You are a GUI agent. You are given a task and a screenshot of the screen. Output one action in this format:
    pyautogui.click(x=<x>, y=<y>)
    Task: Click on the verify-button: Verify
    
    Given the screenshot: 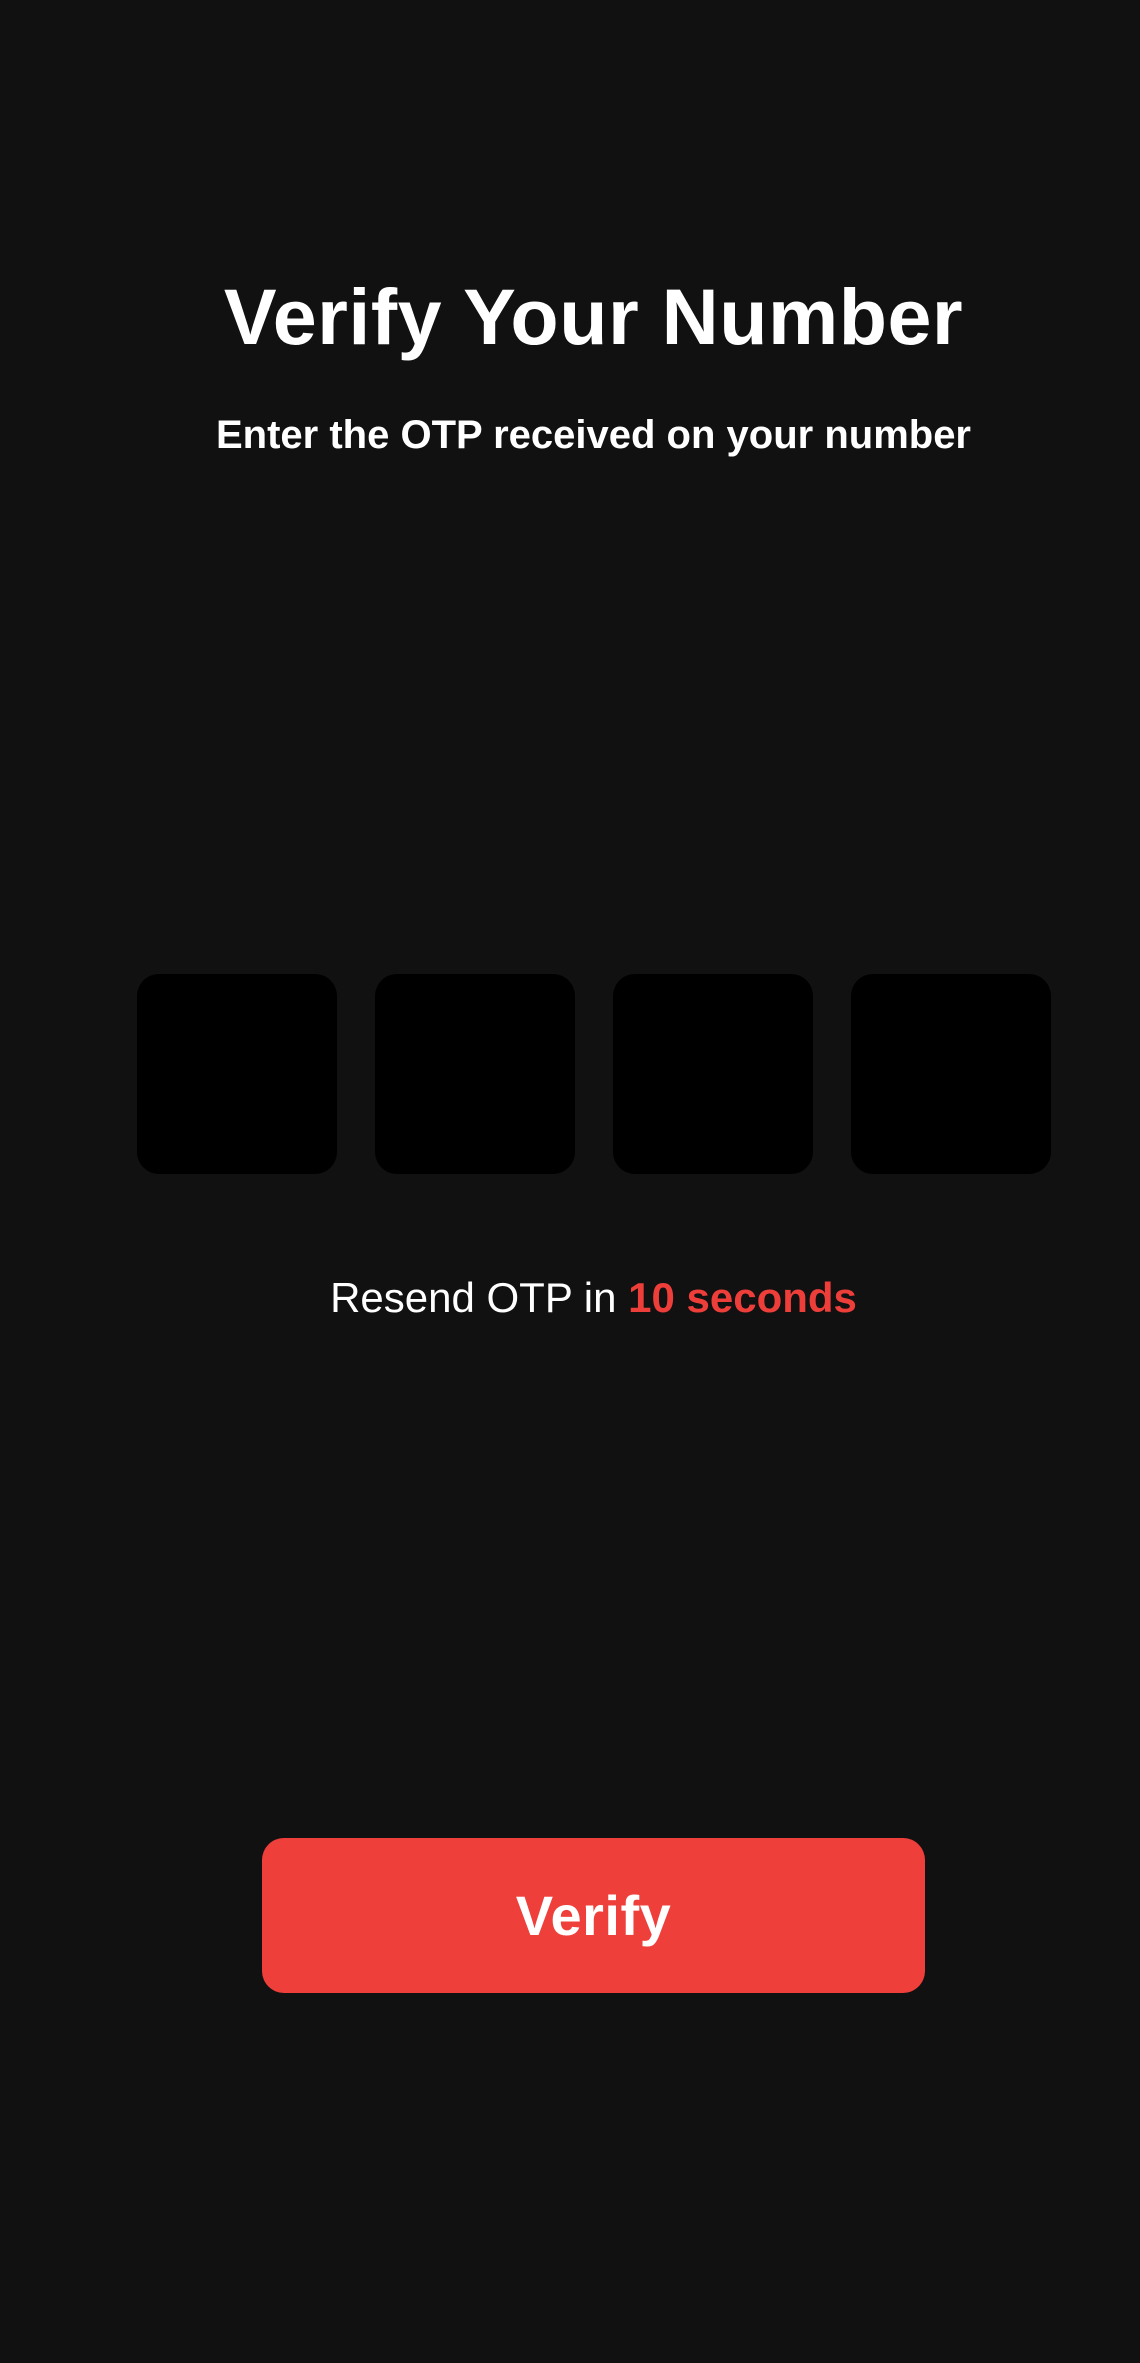 What is the action you would take?
    pyautogui.click(x=593, y=1915)
    